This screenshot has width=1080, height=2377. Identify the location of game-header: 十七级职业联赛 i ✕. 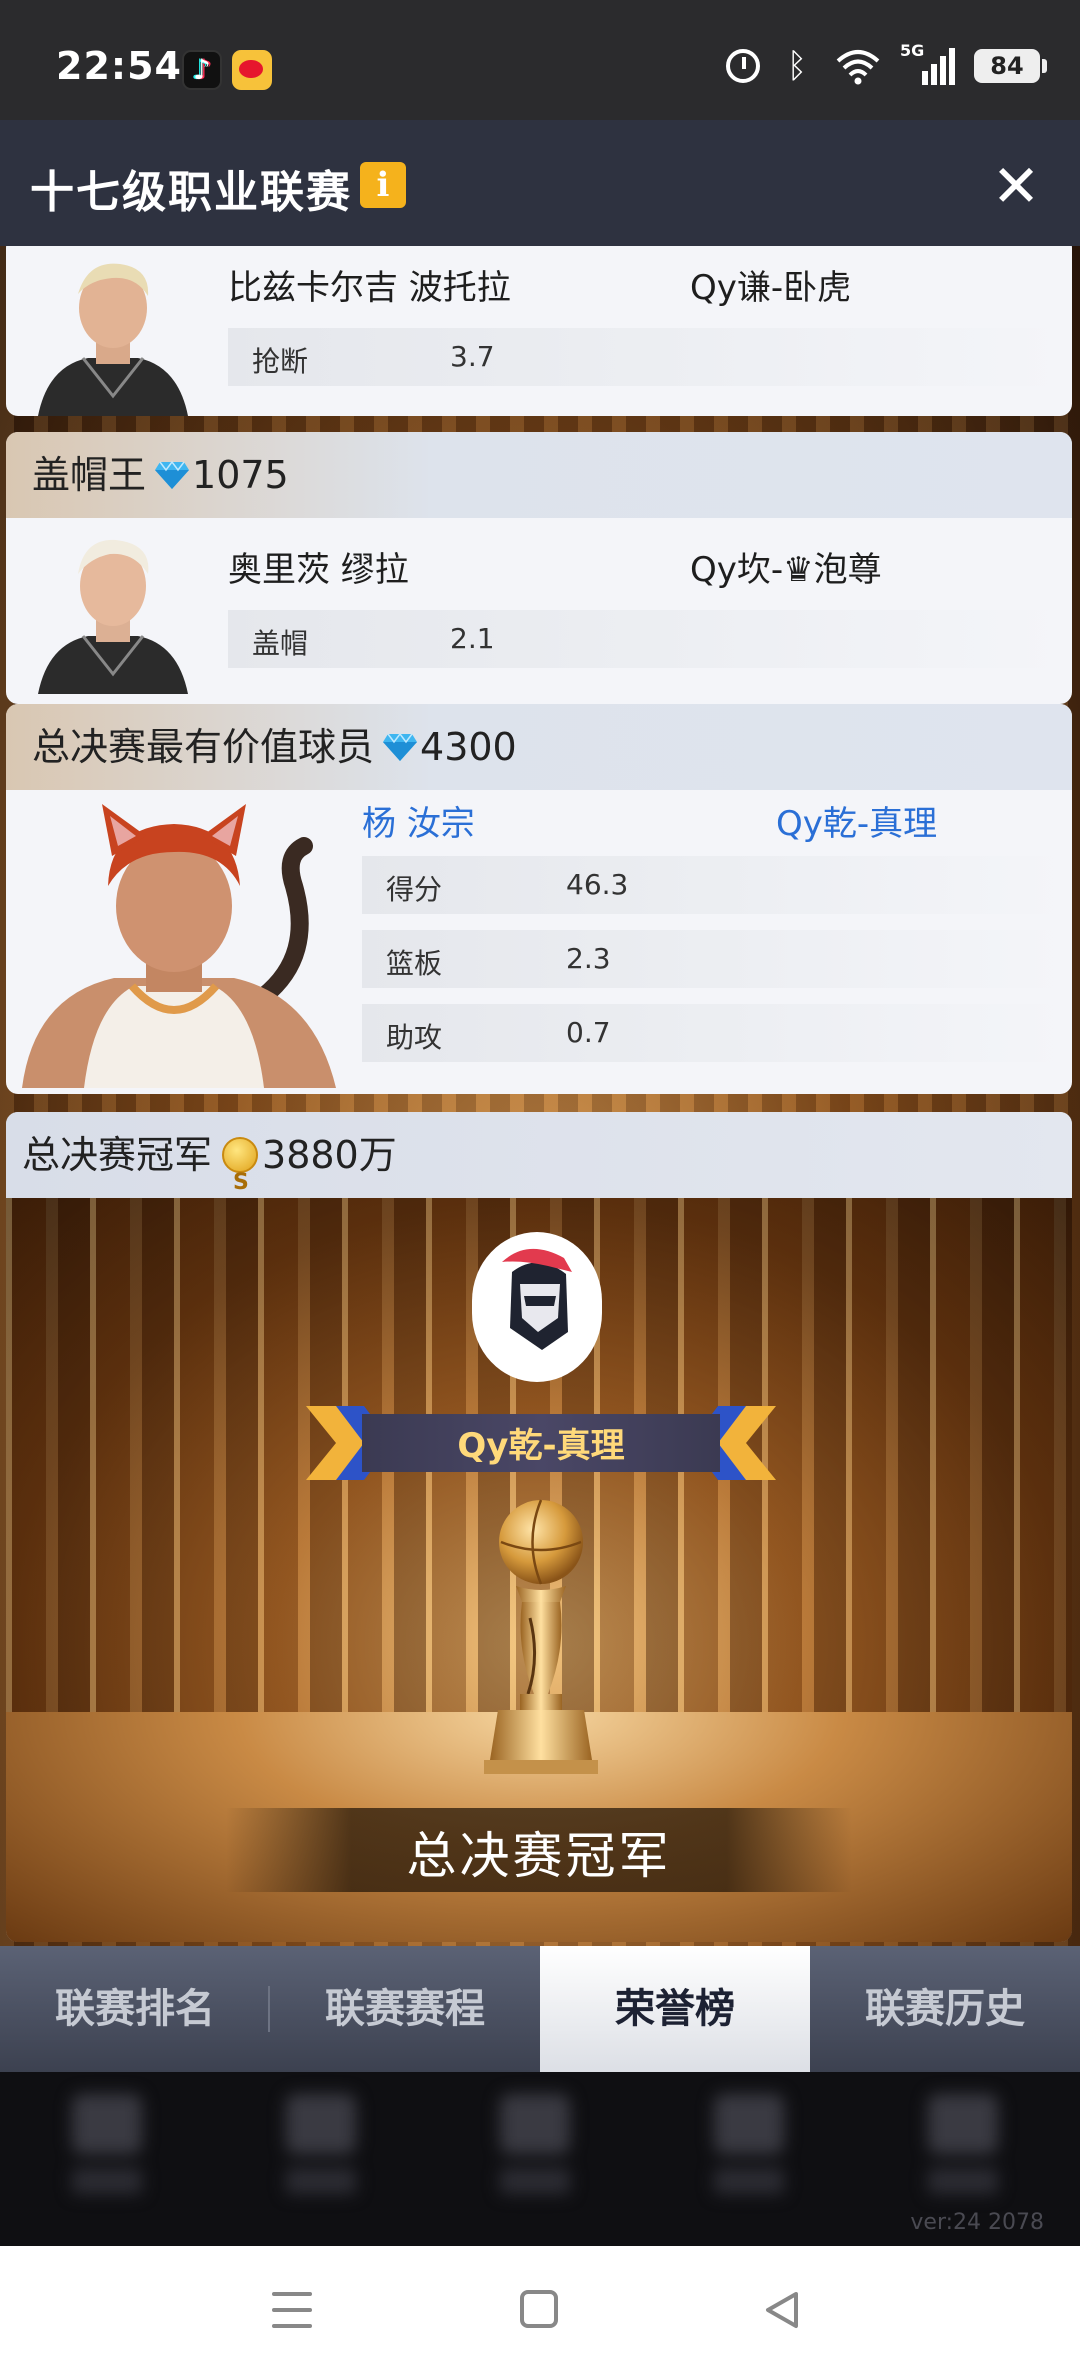
(540, 183).